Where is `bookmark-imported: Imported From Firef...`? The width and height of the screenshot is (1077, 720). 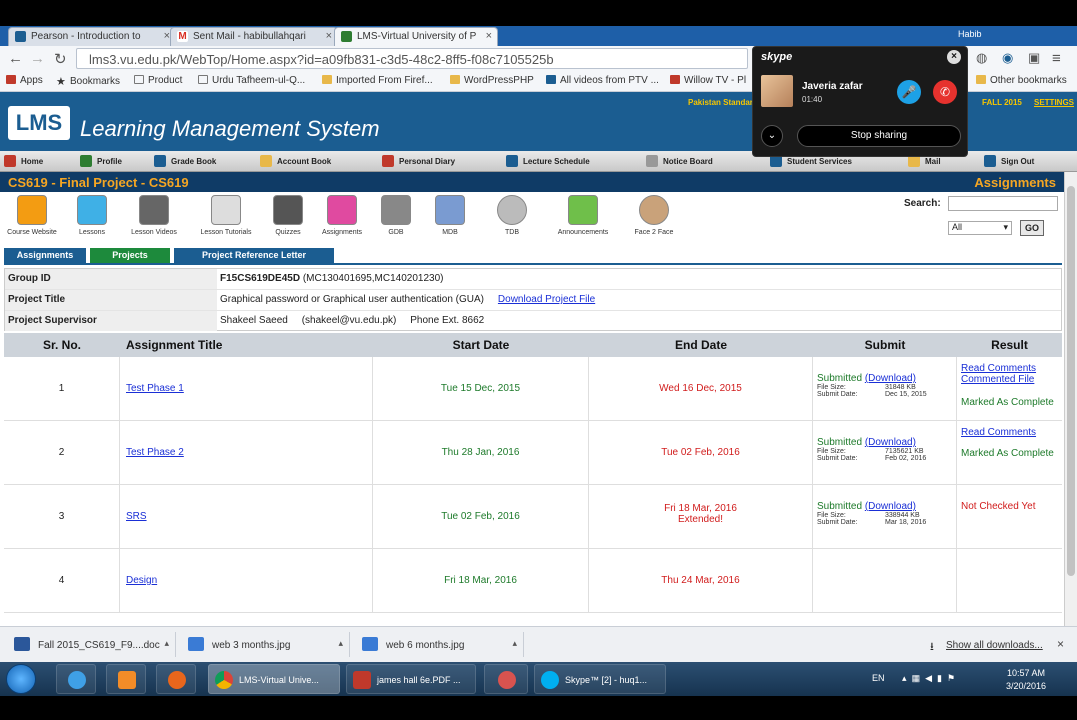
bookmark-imported: Imported From Firef... is located at coordinates (377, 80).